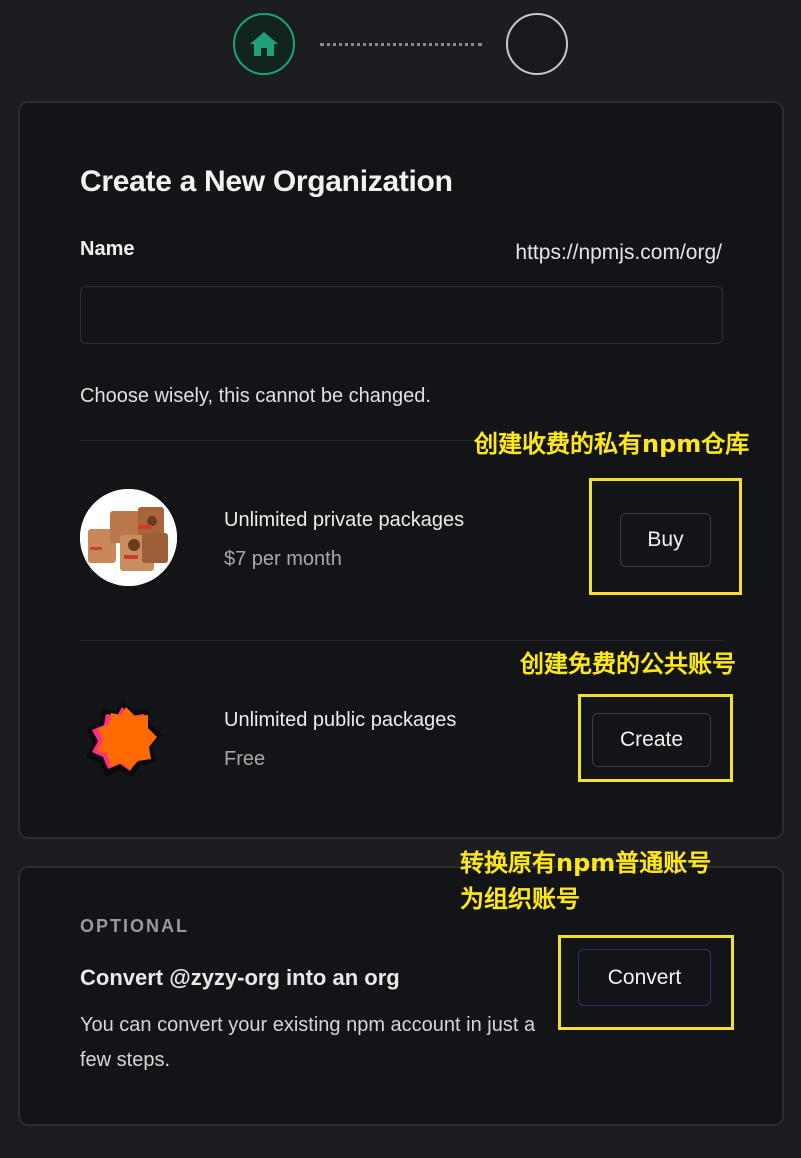 The width and height of the screenshot is (801, 1158). I want to click on home-icon, so click(264, 44).